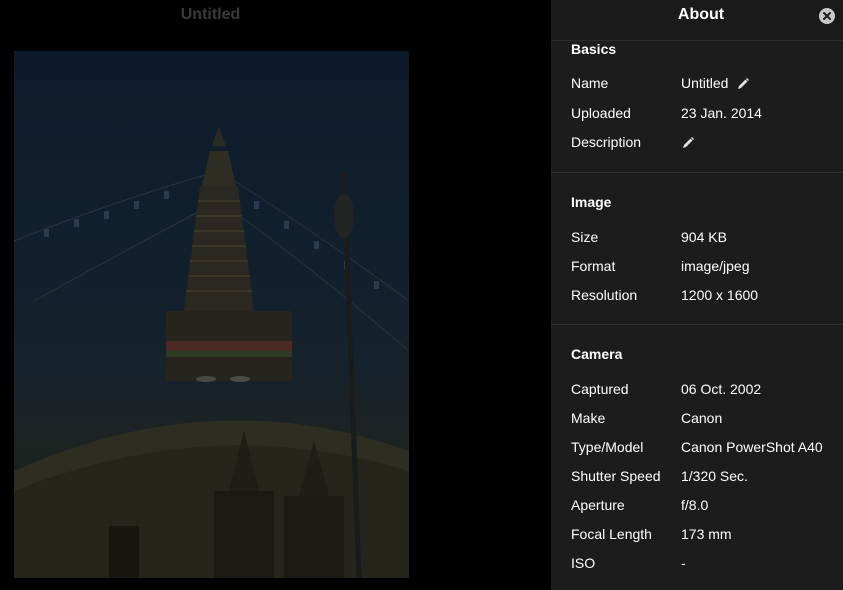  What do you see at coordinates (606, 142) in the screenshot?
I see `description-label: Description` at bounding box center [606, 142].